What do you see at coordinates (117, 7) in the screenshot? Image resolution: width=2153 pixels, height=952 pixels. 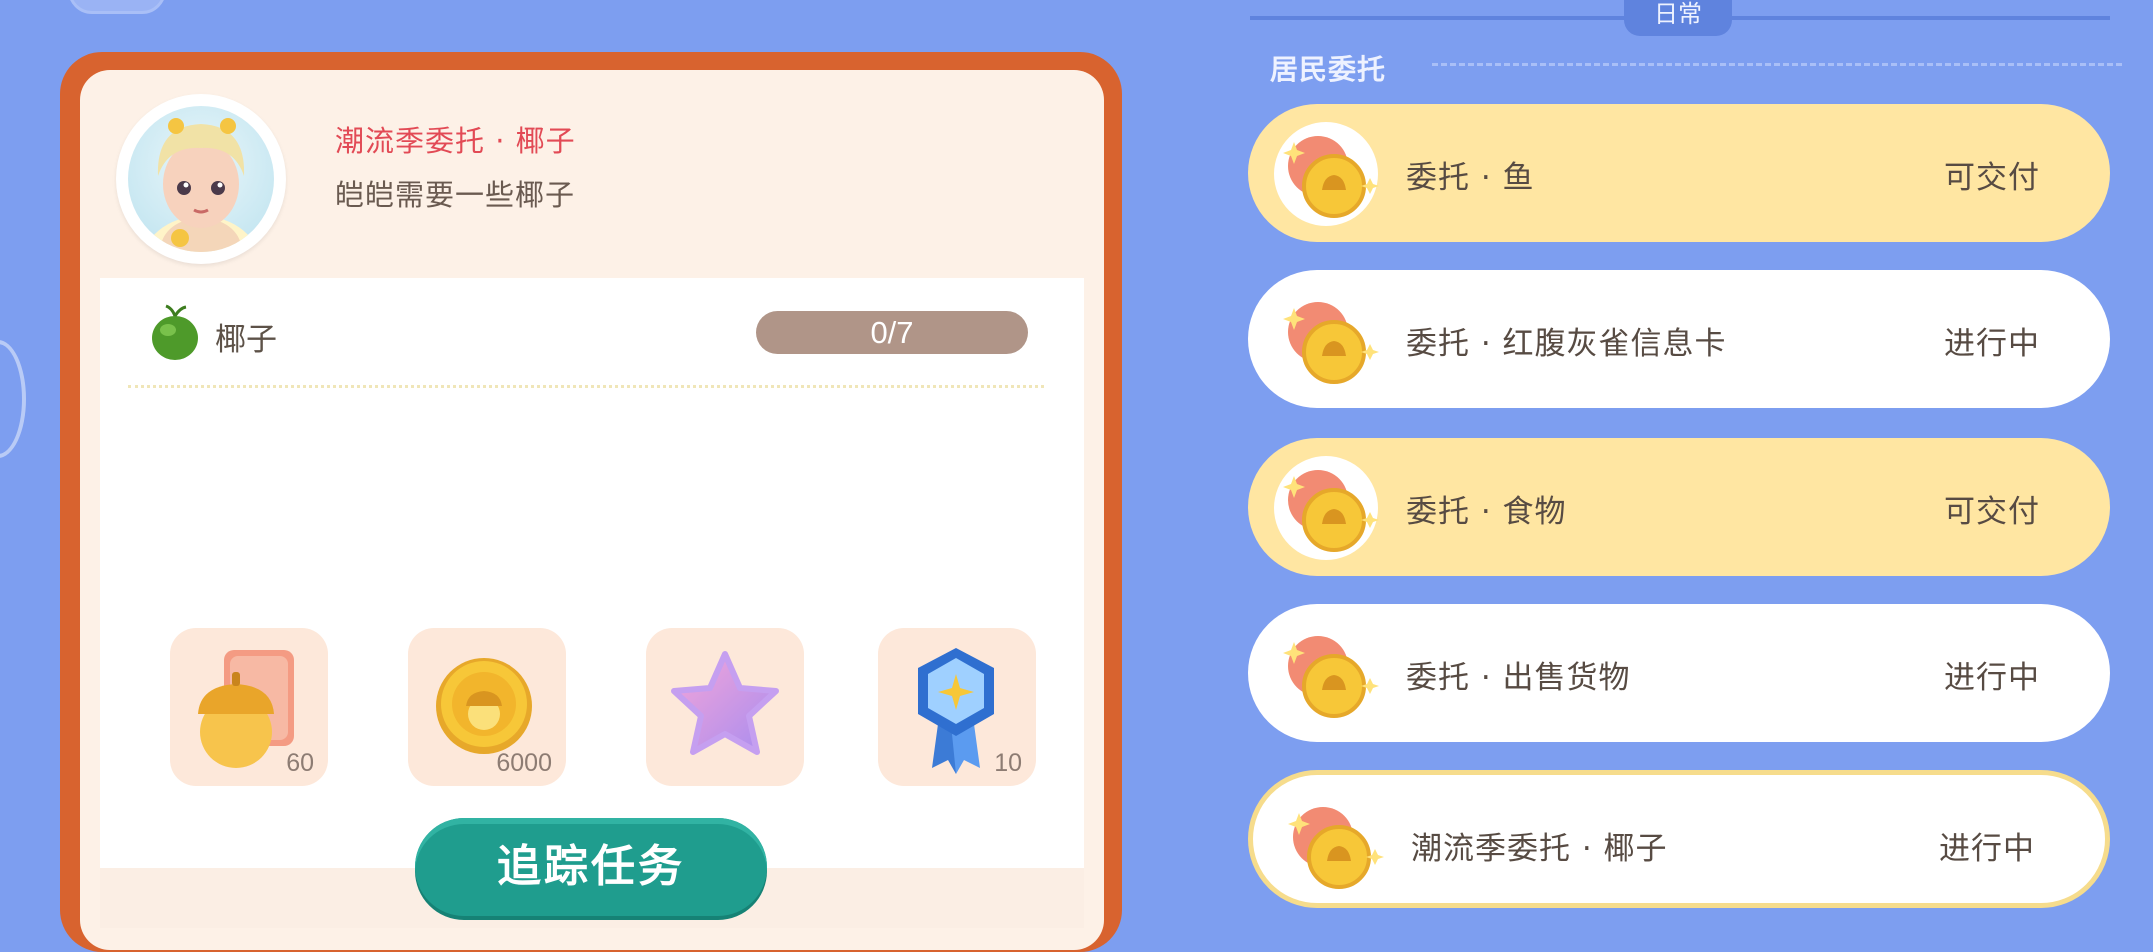 I see `back-button` at bounding box center [117, 7].